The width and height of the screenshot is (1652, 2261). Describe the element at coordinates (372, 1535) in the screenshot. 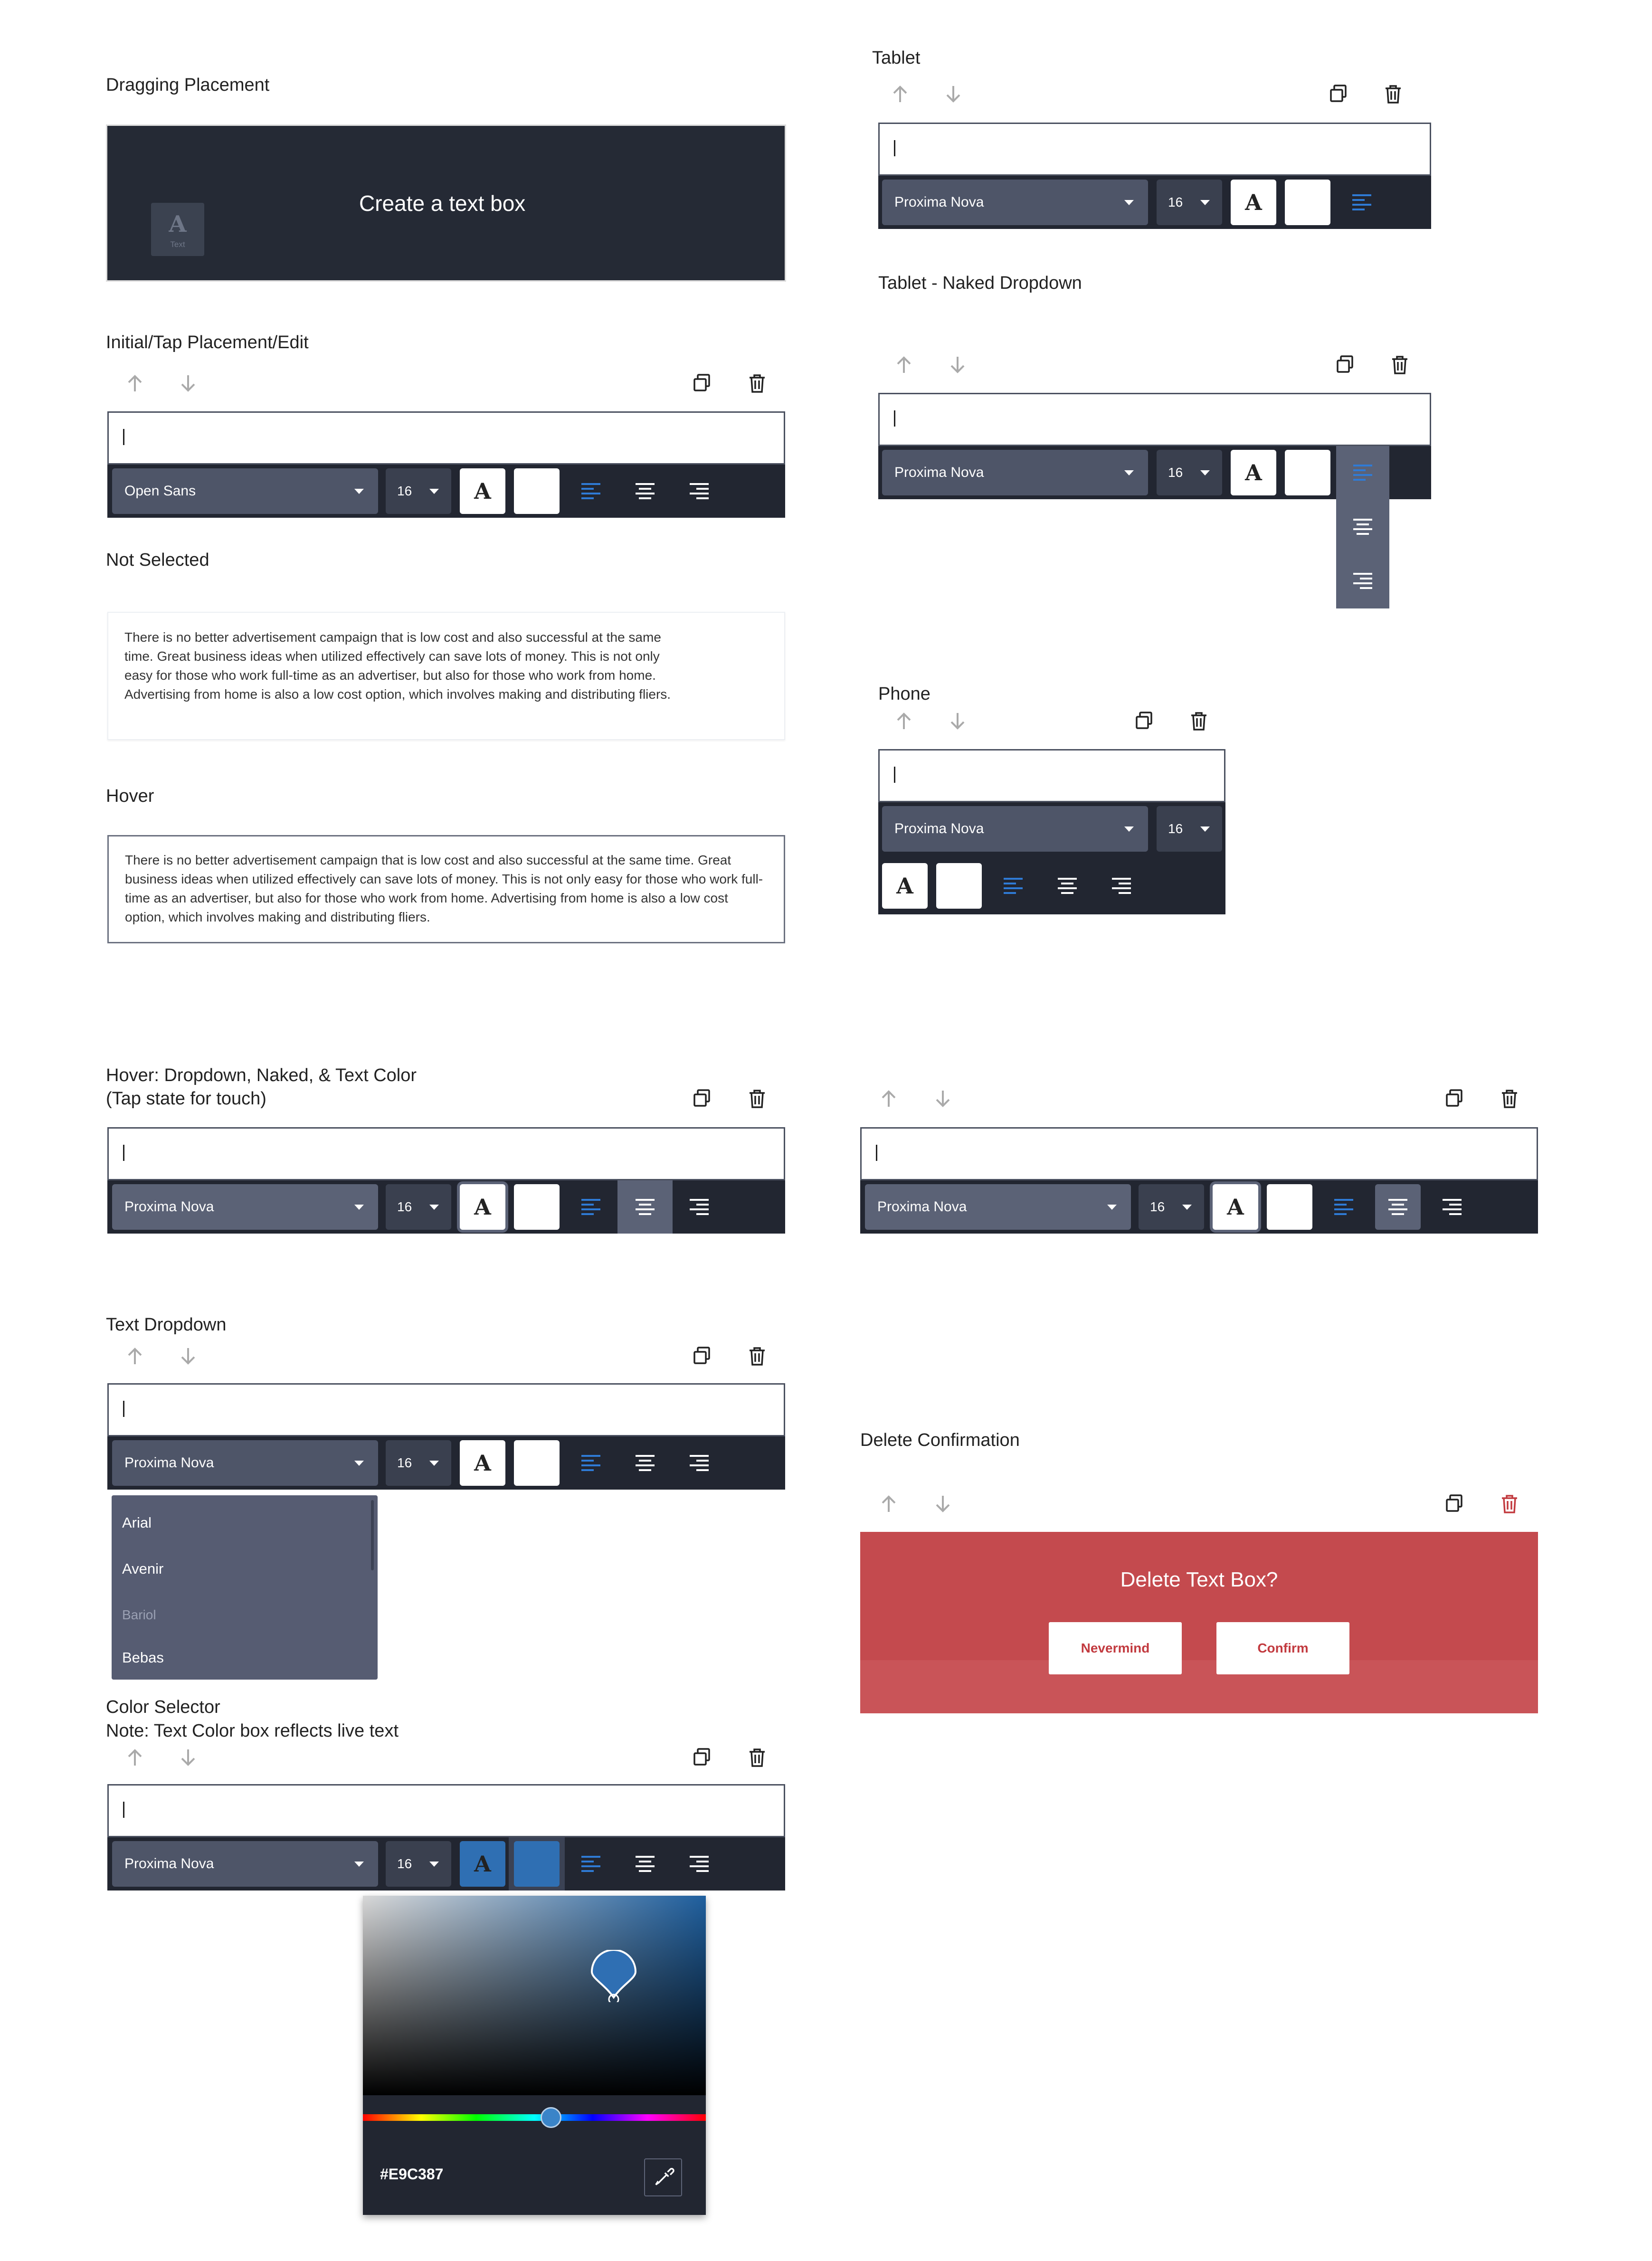

I see `dropdown-scrollbar` at that location.